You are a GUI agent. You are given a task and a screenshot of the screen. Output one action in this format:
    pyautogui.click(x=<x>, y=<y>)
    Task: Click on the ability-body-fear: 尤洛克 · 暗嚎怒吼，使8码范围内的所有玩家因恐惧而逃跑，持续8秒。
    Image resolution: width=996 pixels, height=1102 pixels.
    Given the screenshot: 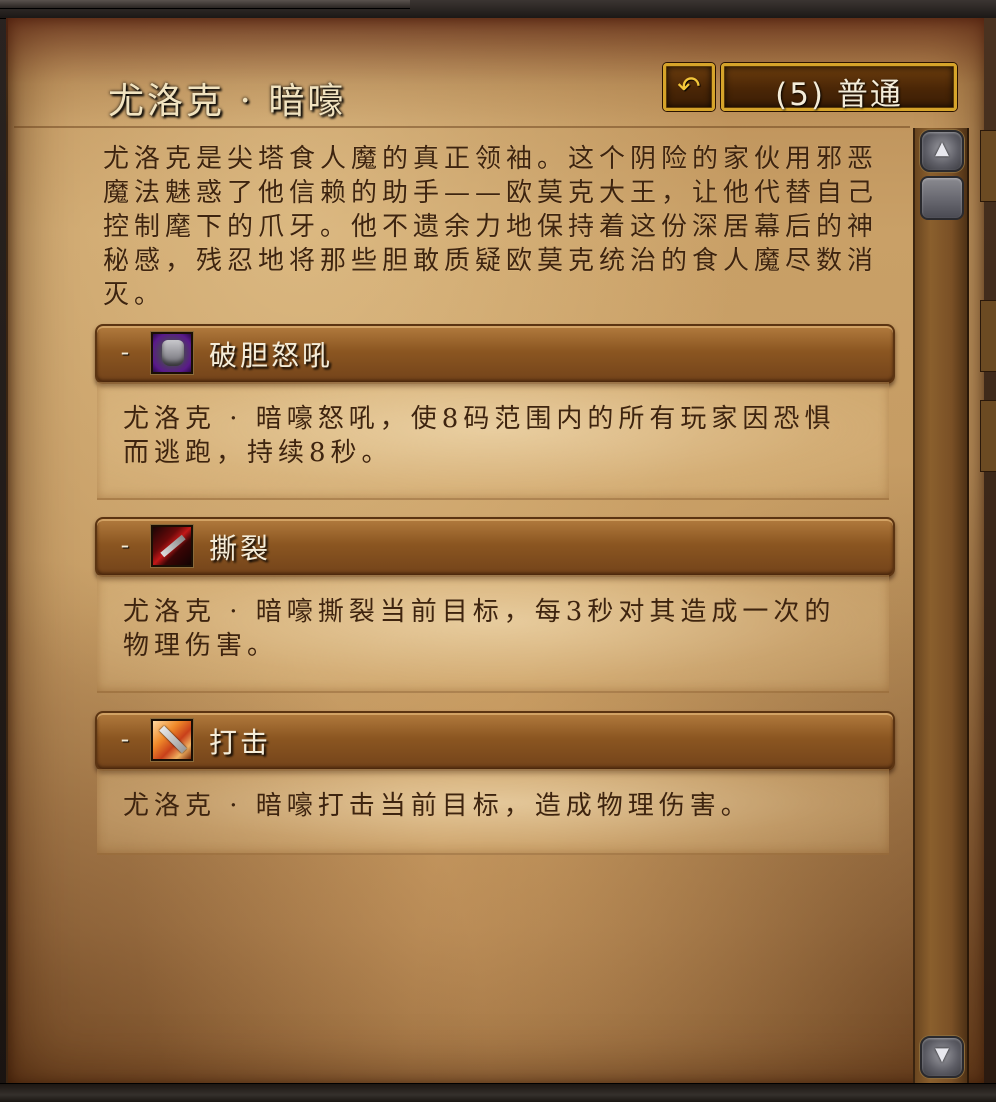 What is the action you would take?
    pyautogui.click(x=493, y=441)
    